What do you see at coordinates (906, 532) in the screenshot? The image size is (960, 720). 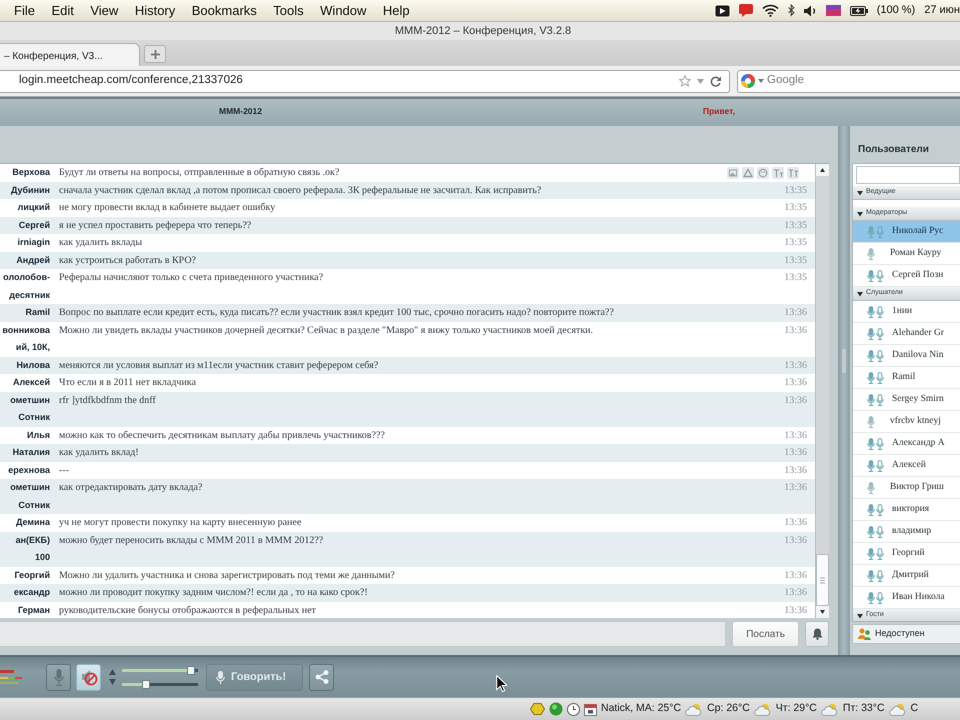 I see `user-row: владимир` at bounding box center [906, 532].